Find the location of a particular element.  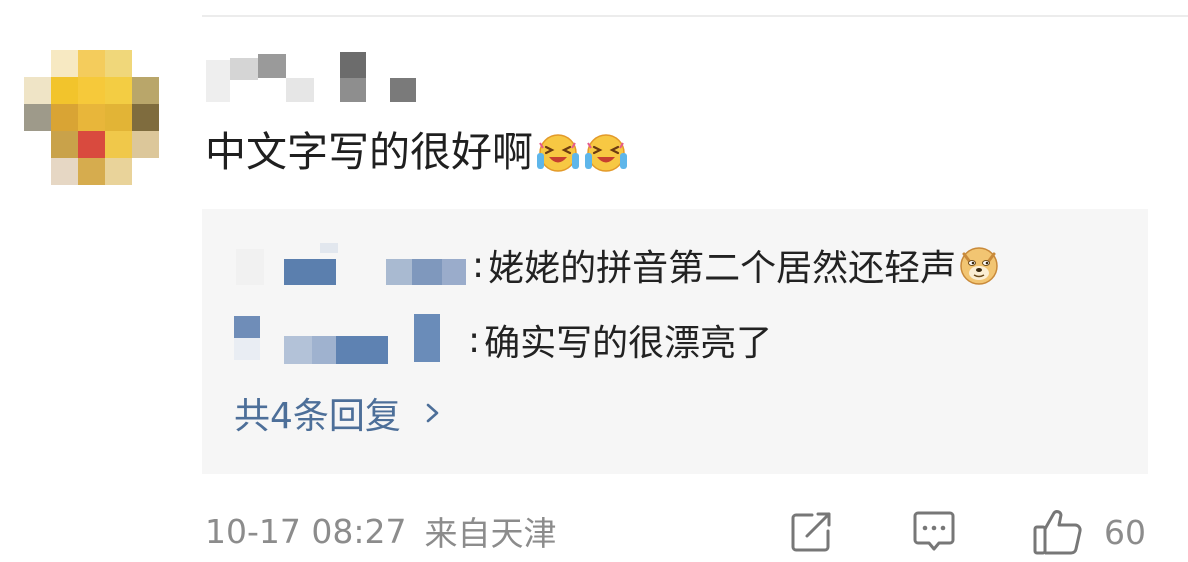

top-divider is located at coordinates (695, 16).